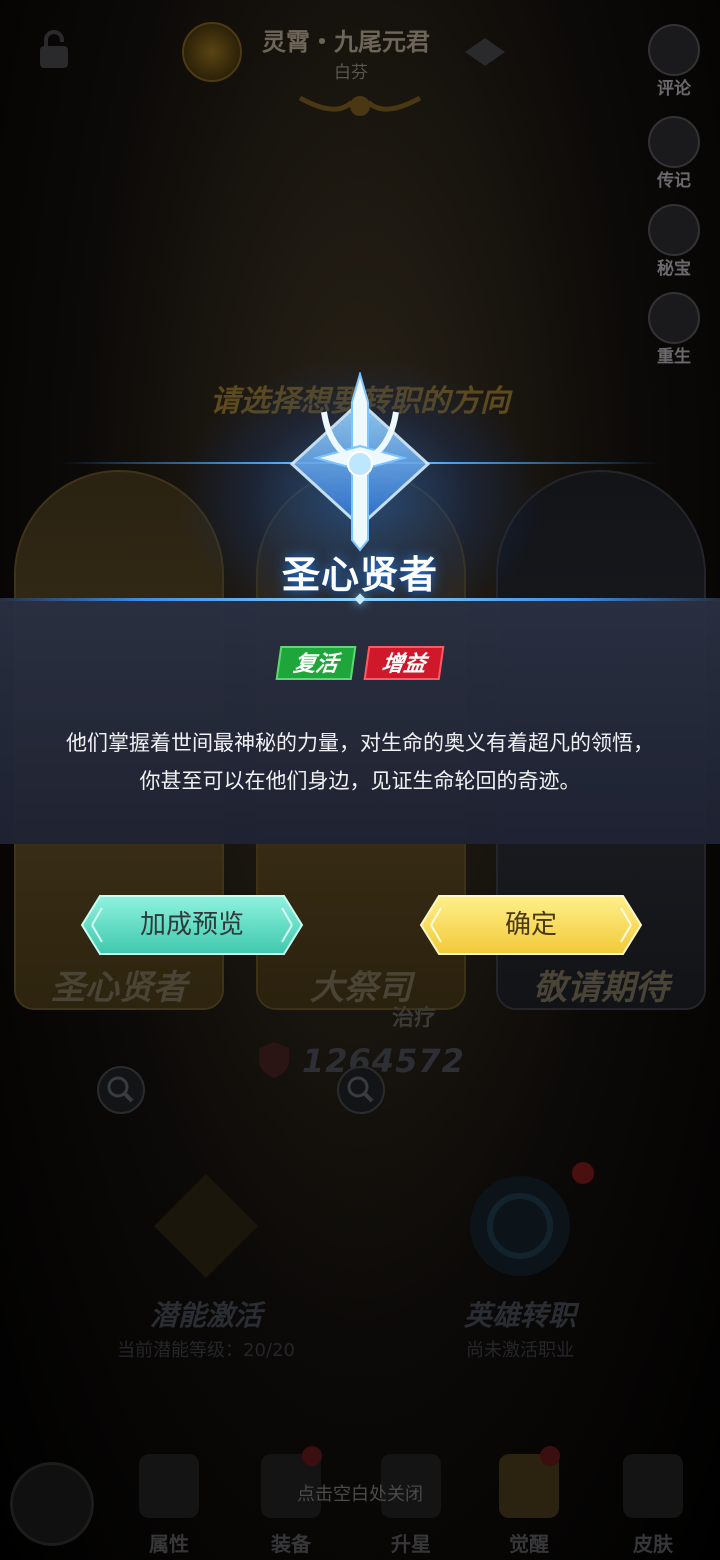  I want to click on side-item-comment: 评论, so click(674, 64).